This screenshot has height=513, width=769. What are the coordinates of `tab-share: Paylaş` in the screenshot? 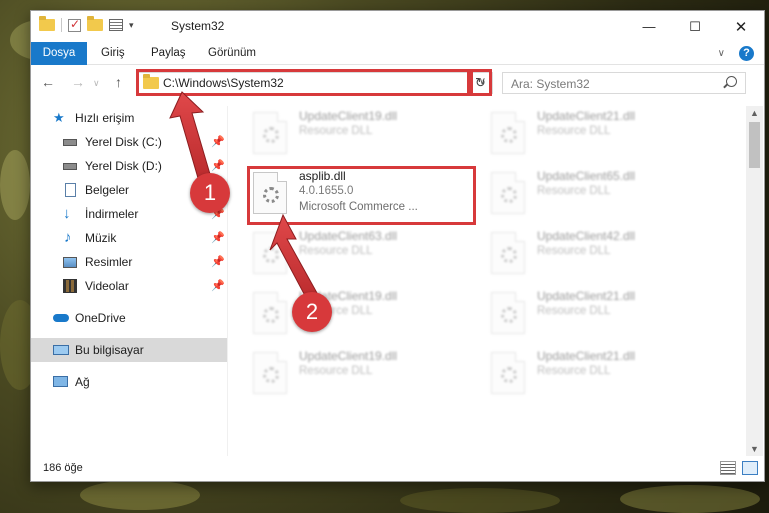 It's located at (168, 53).